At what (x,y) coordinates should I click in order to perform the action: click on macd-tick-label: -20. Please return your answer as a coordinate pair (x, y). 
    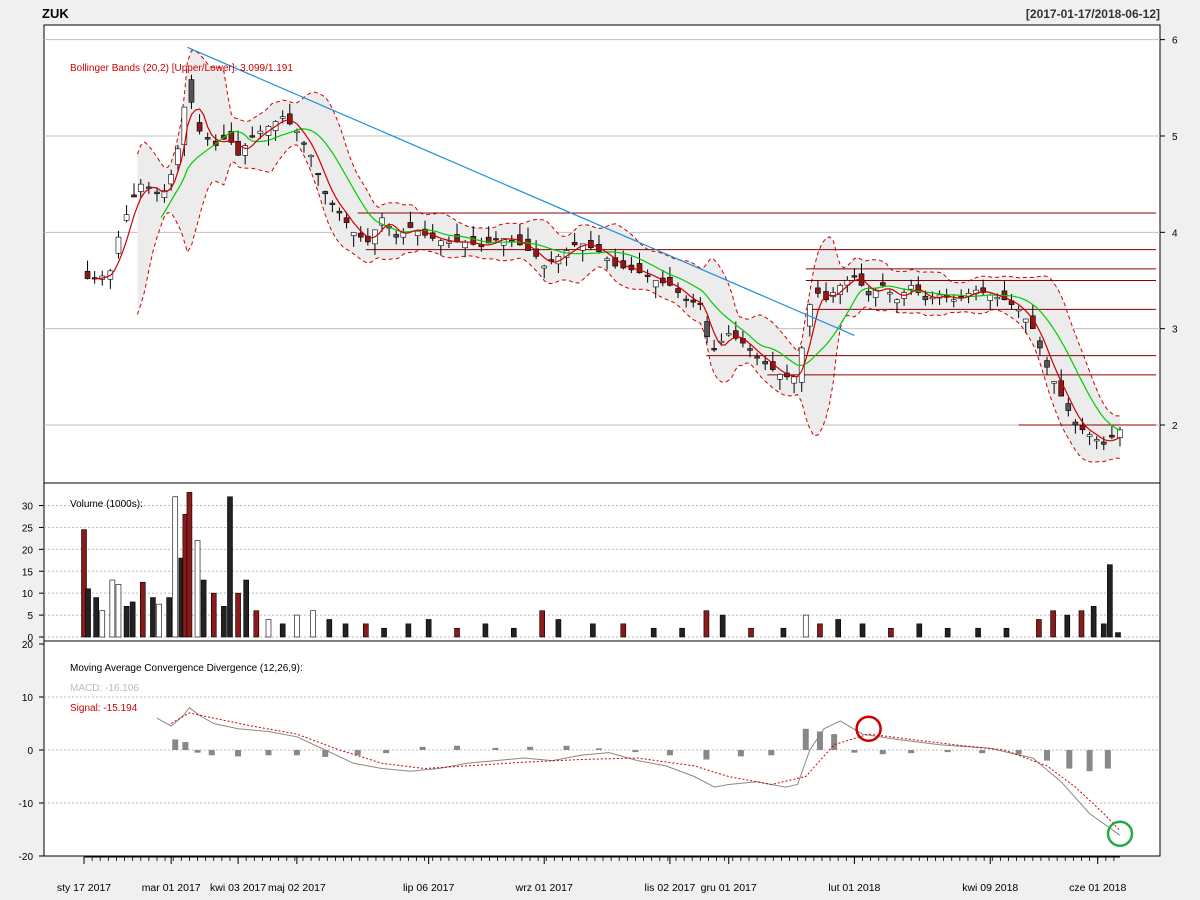
    Looking at the image, I should click on (26, 857).